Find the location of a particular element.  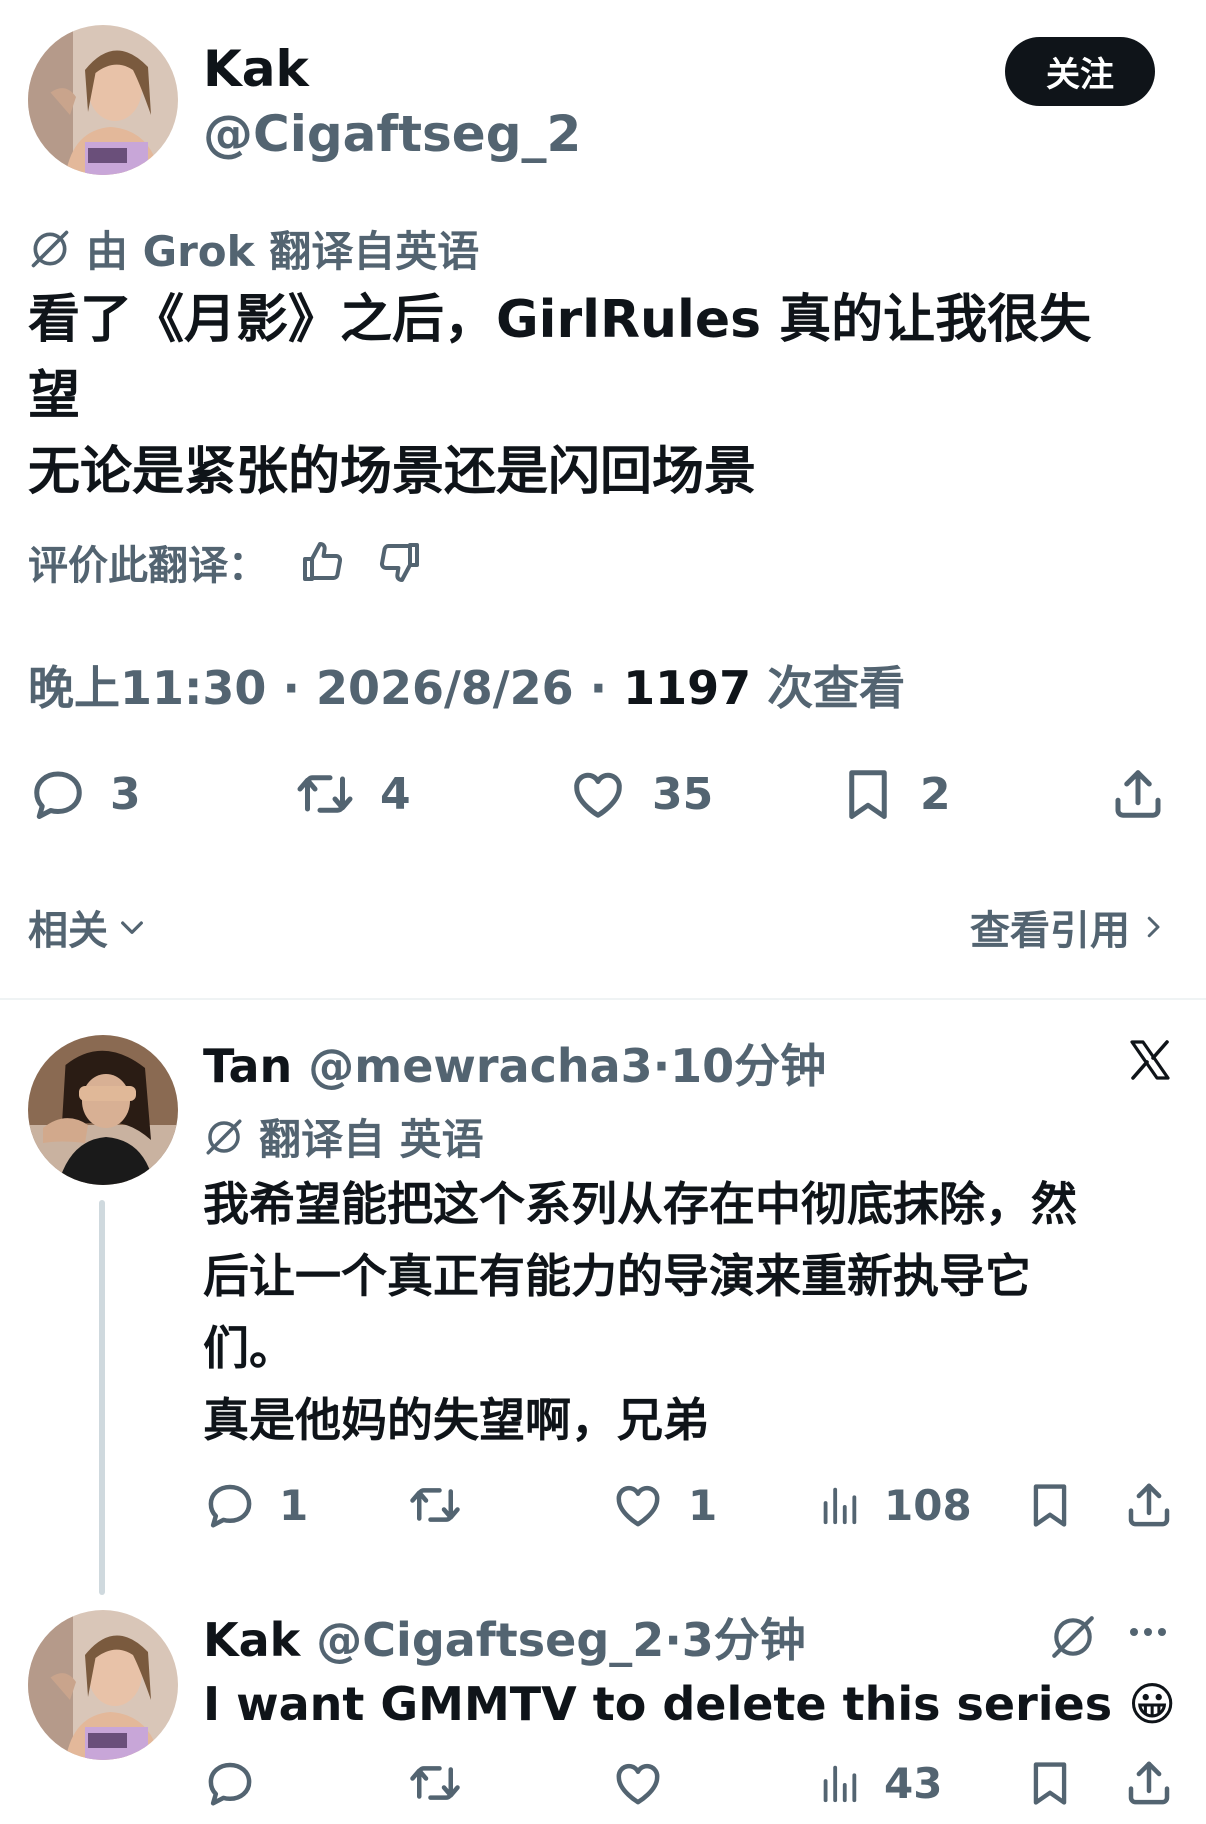

reply-2-like-button is located at coordinates (638, 1783).